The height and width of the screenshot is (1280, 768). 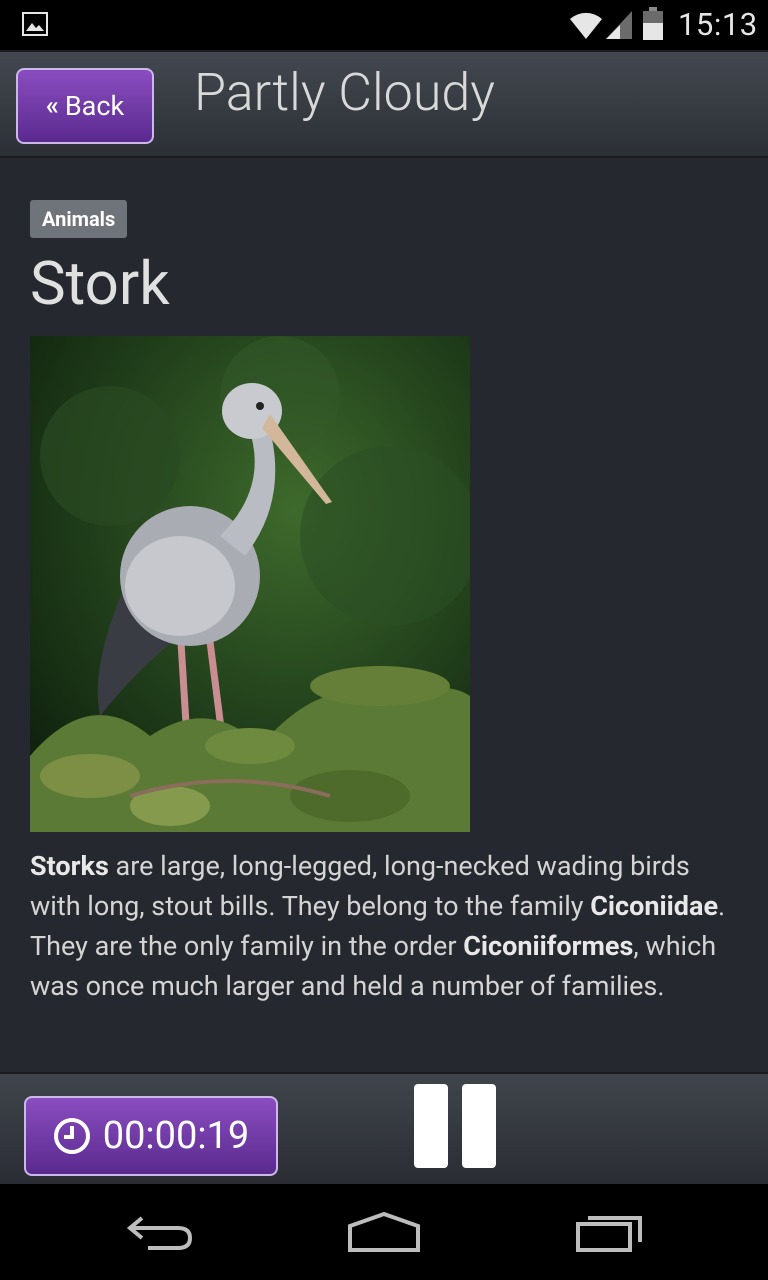 I want to click on double-chevron-left-icon: «, so click(x=52, y=106).